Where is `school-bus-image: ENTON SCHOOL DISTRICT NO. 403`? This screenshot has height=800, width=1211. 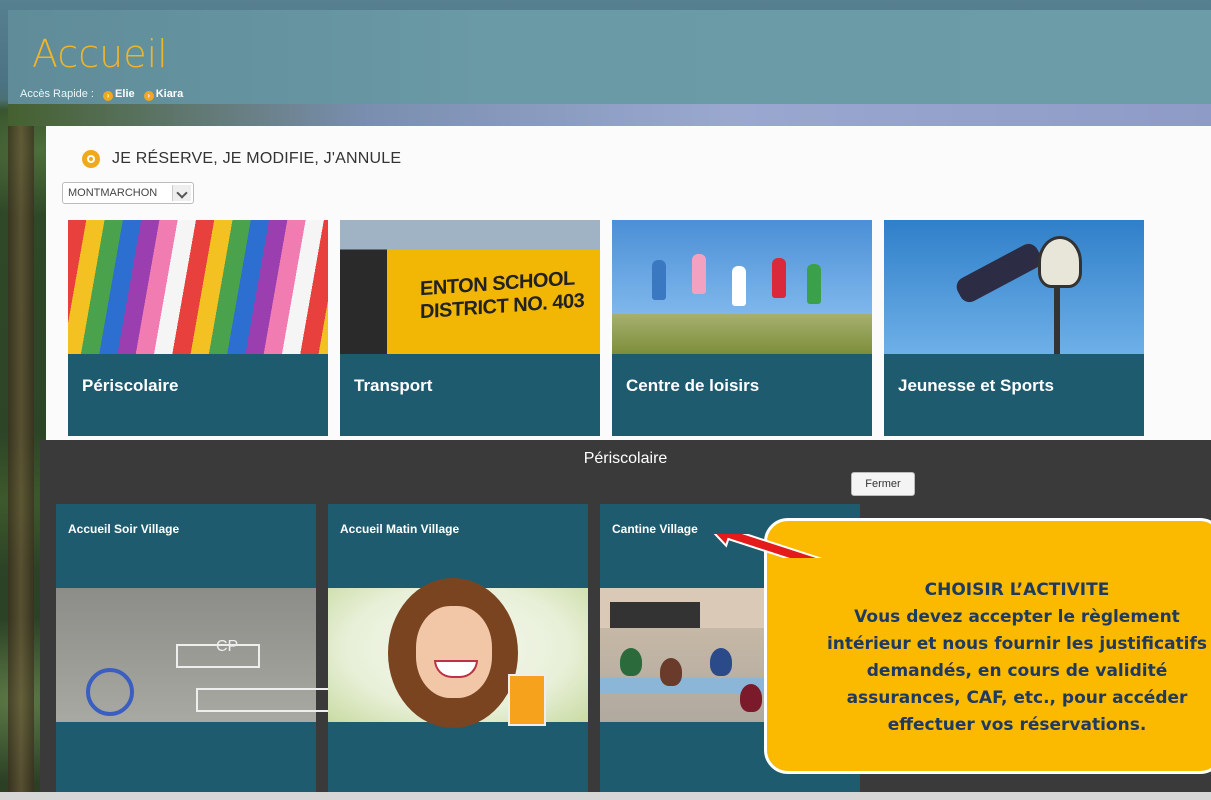
school-bus-image: ENTON SCHOOL DISTRICT NO. 403 is located at coordinates (470, 287).